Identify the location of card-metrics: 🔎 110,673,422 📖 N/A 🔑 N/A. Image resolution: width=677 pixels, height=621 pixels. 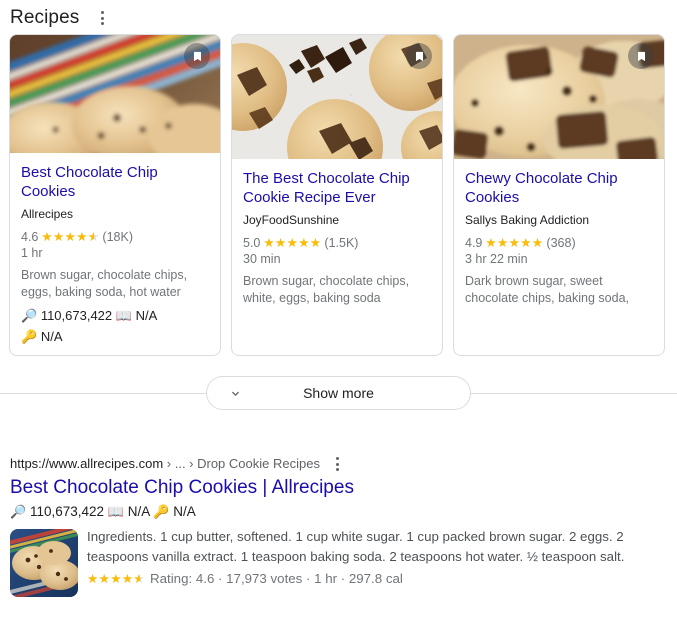
(115, 326).